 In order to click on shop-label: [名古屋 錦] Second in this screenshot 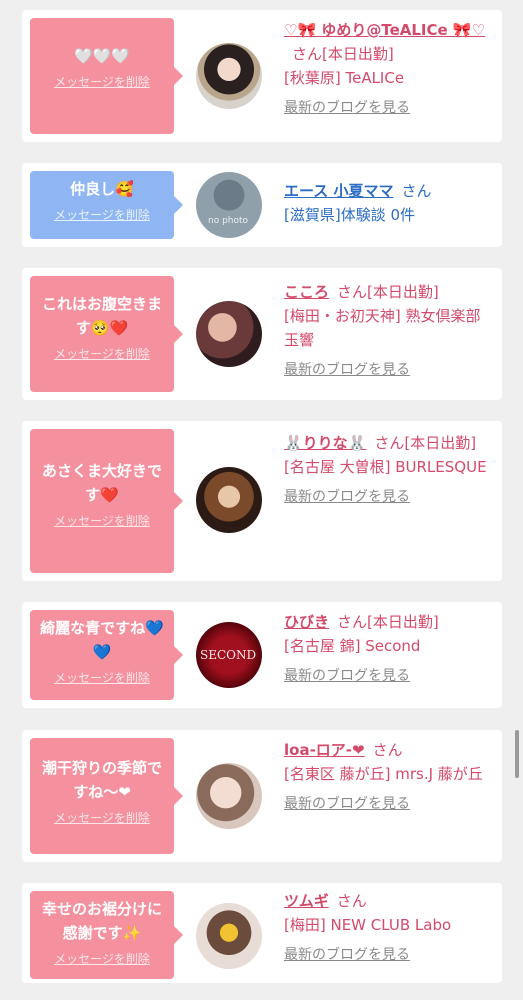, I will do `click(352, 646)`.